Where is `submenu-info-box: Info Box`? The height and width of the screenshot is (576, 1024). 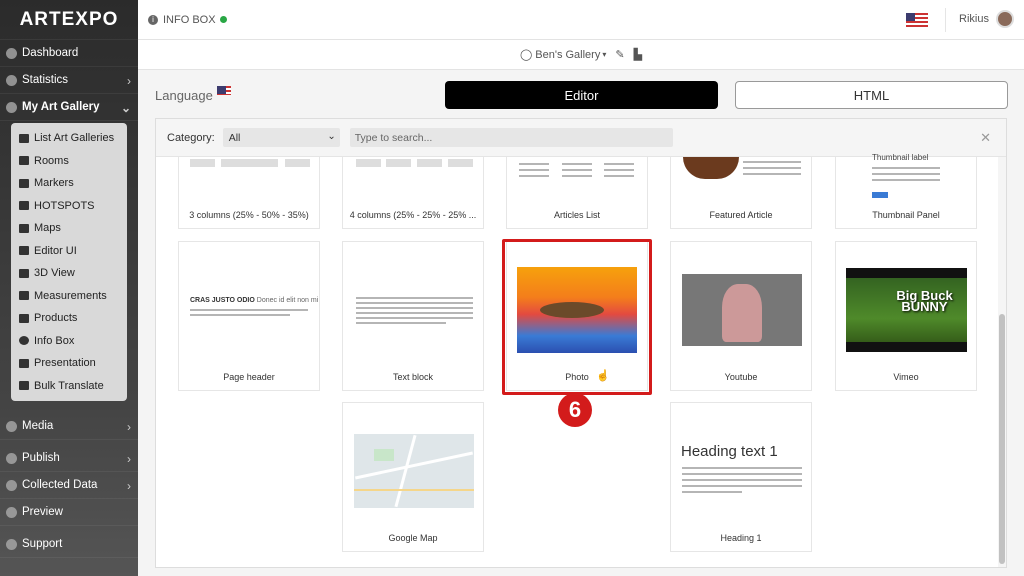 submenu-info-box: Info Box is located at coordinates (69, 341).